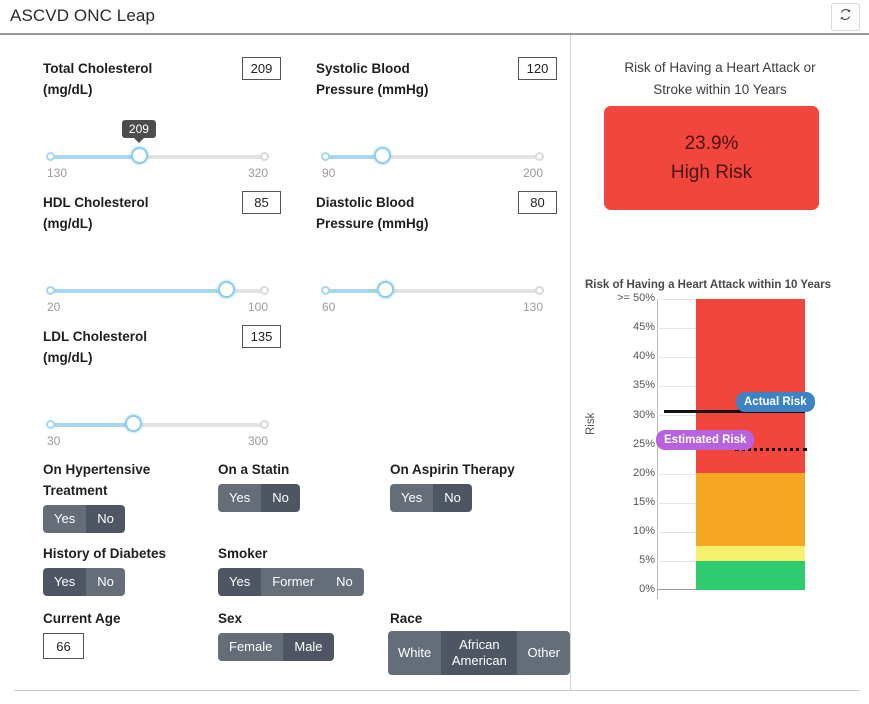 The width and height of the screenshot is (869, 704). I want to click on hdl-cholesterol-label-line1: HDL Cholesterol, so click(96, 202).